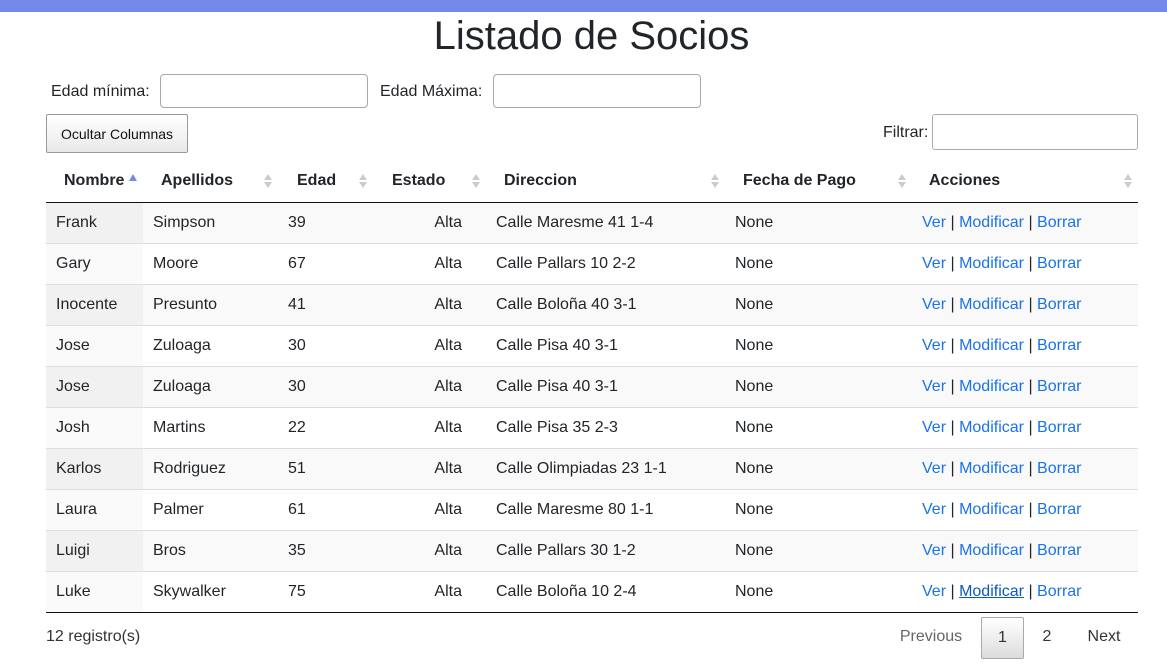 The image size is (1167, 669). Describe the element at coordinates (184, 222) in the screenshot. I see `cell-apellidos: Simpson` at that location.